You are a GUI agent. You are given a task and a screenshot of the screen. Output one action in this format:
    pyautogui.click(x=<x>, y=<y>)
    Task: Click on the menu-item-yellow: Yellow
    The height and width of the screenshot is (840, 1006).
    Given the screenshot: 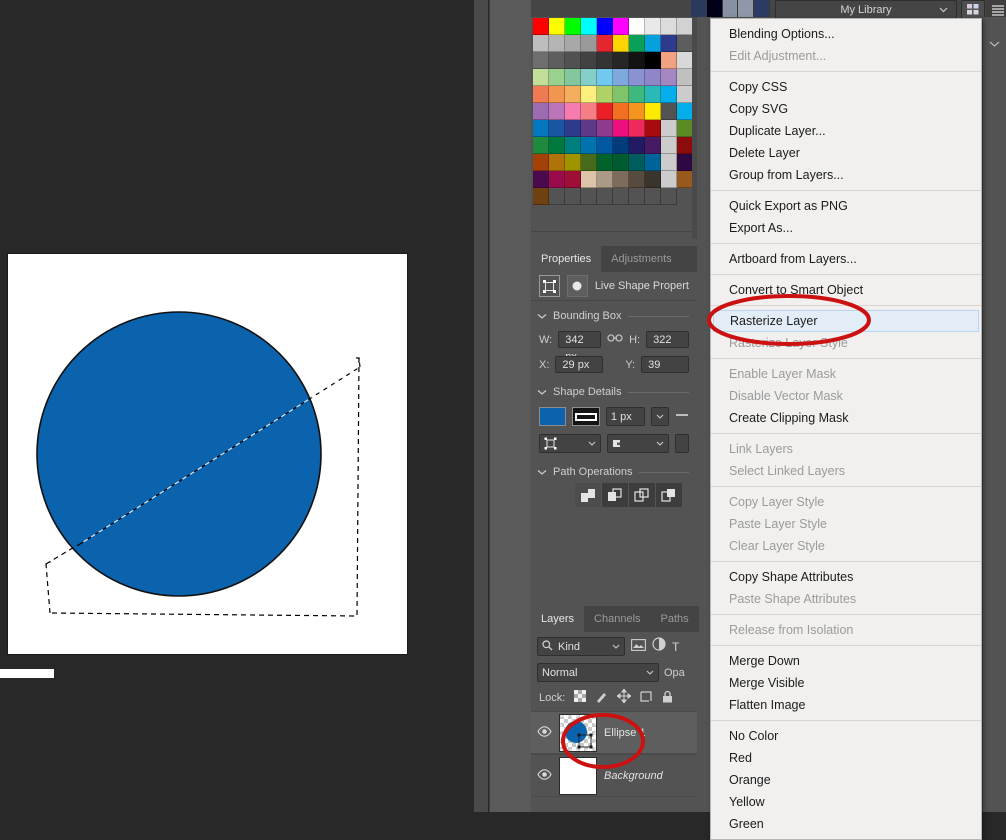 What is the action you would take?
    pyautogui.click(x=846, y=802)
    